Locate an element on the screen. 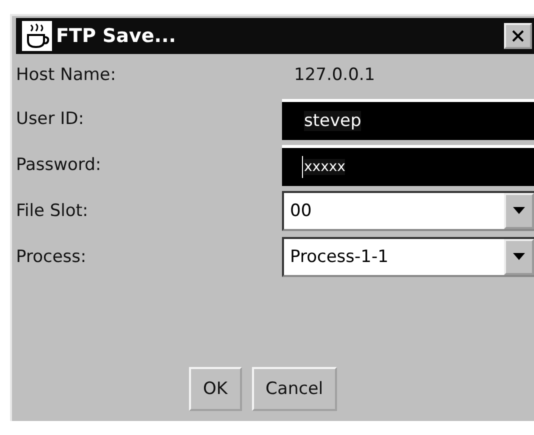 The width and height of the screenshot is (534, 435). close-button is located at coordinates (518, 36).